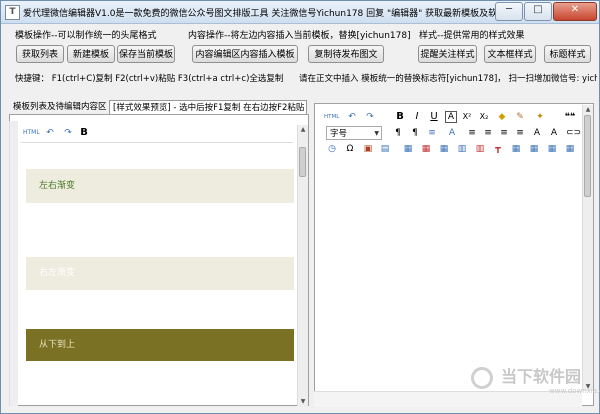  I want to click on insert-row-icon: ▦, so click(426, 149).